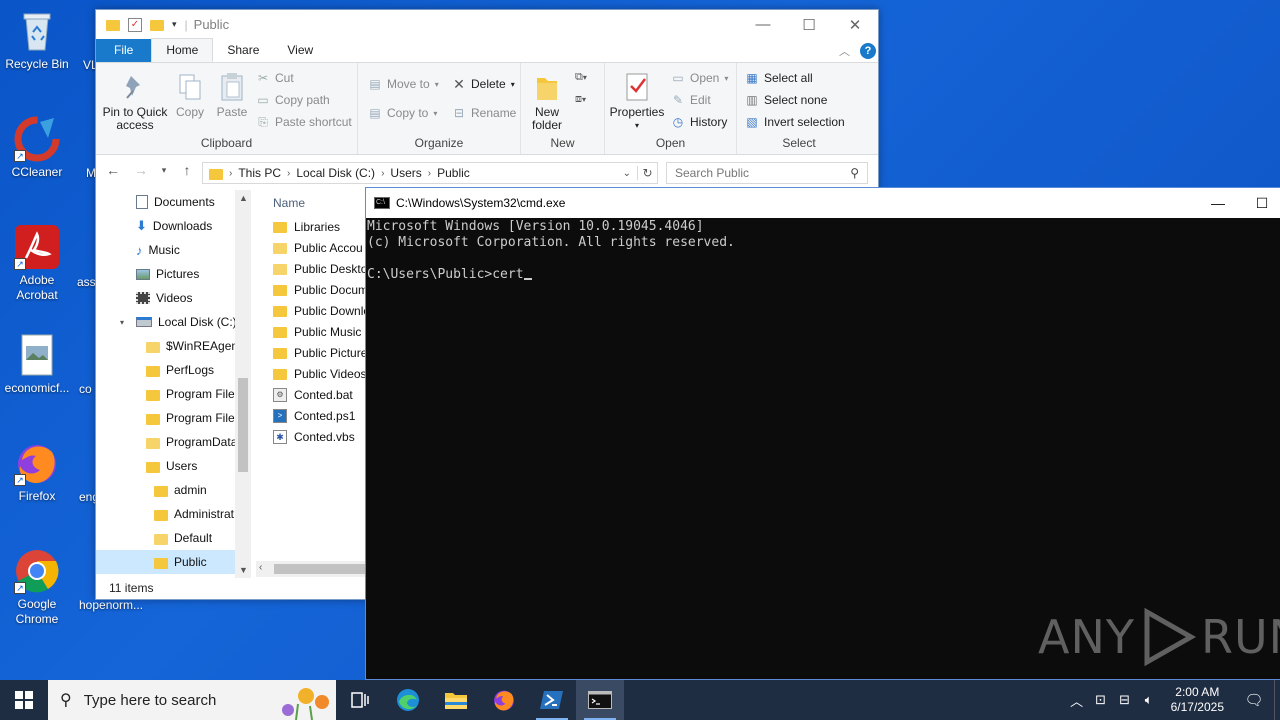 This screenshot has width=1280, height=720. Describe the element at coordinates (173, 298) in the screenshot. I see `nav-item: Videos` at that location.